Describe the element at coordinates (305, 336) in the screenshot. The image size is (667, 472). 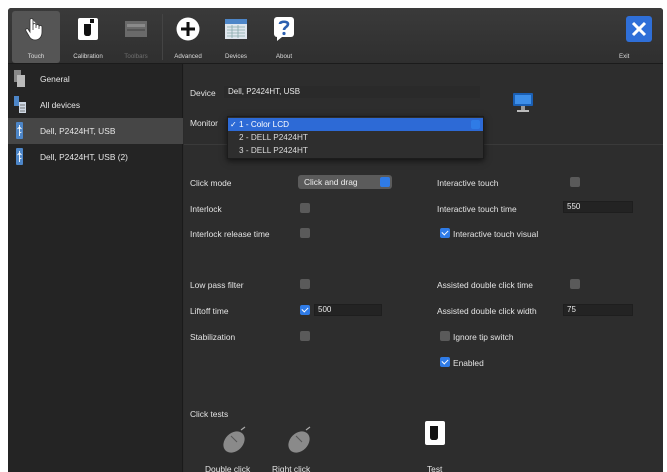
I see `stabilization-checkbox` at that location.